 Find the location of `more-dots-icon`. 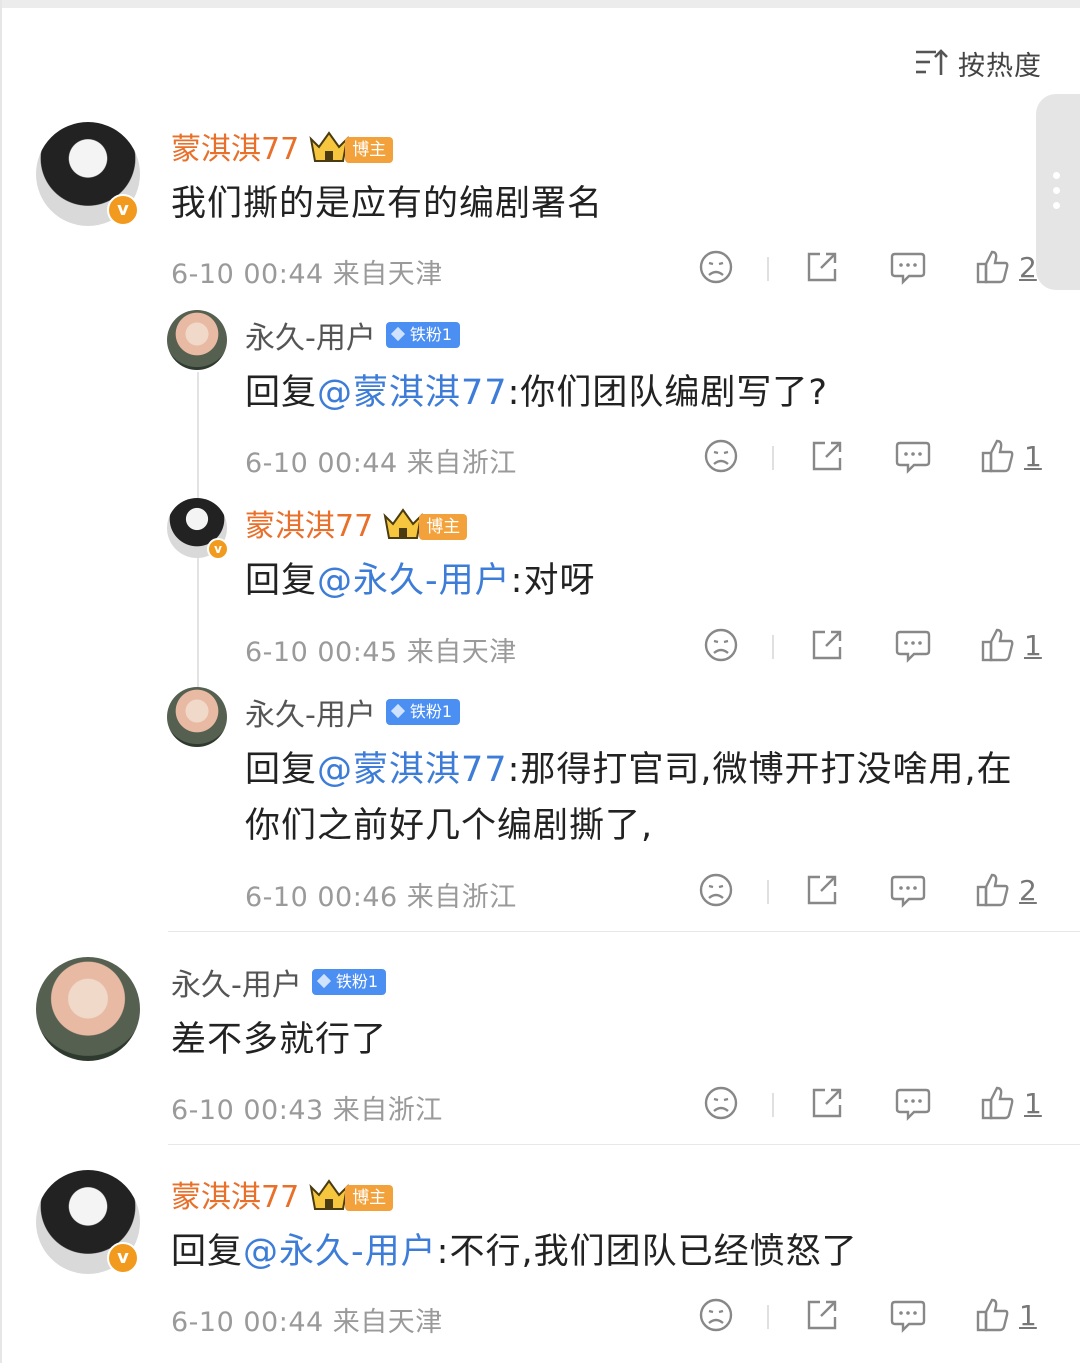

more-dots-icon is located at coordinates (1057, 194).